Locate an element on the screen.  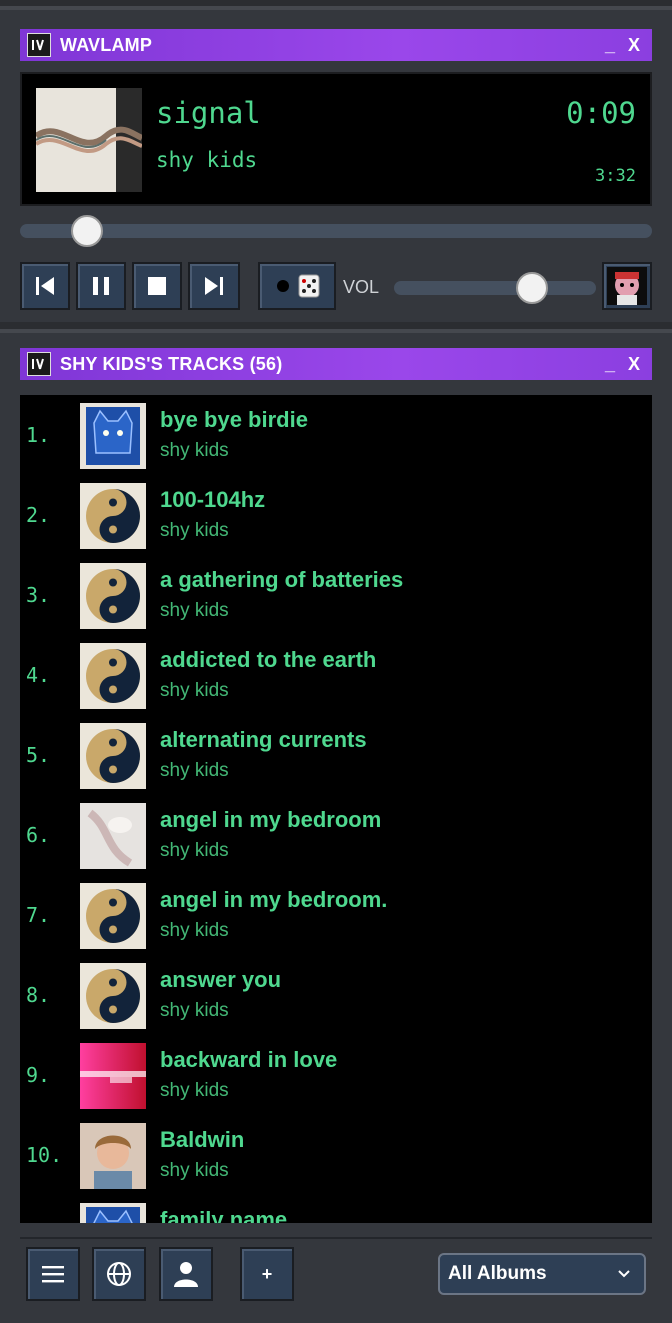
track-title: answer you is located at coordinates (221, 979).